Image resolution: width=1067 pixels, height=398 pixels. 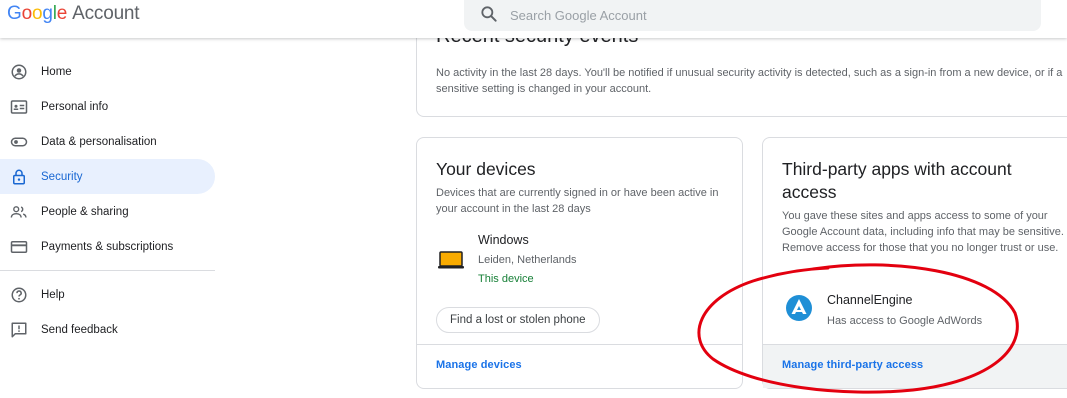 I want to click on card-footer: Manage third-party access, so click(x=915, y=366).